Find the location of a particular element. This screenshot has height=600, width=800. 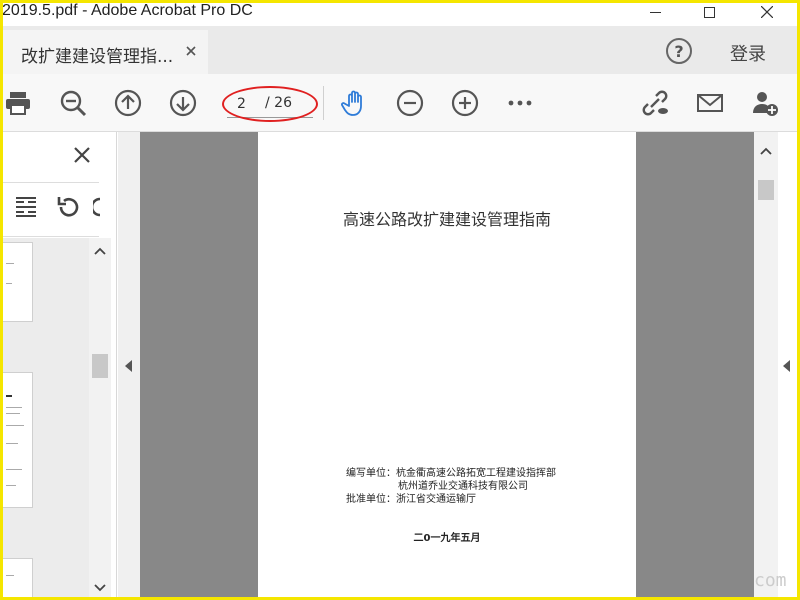

email-button is located at coordinates (710, 103).